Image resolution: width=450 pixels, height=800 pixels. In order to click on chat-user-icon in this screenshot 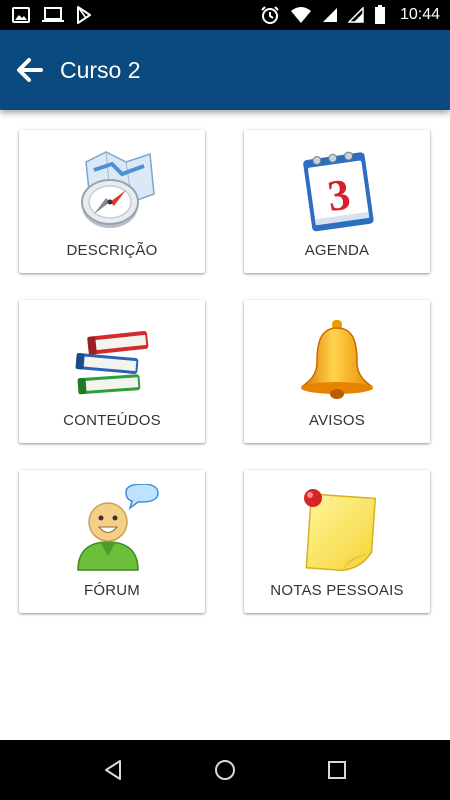, I will do `click(118, 527)`.